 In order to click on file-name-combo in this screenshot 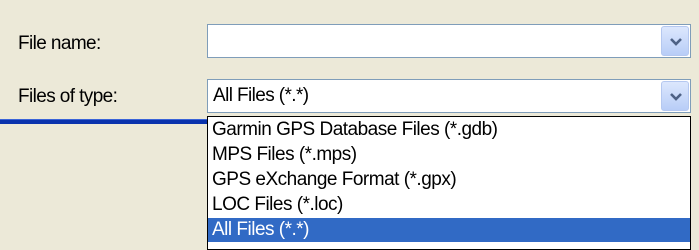, I will do `click(449, 41)`.